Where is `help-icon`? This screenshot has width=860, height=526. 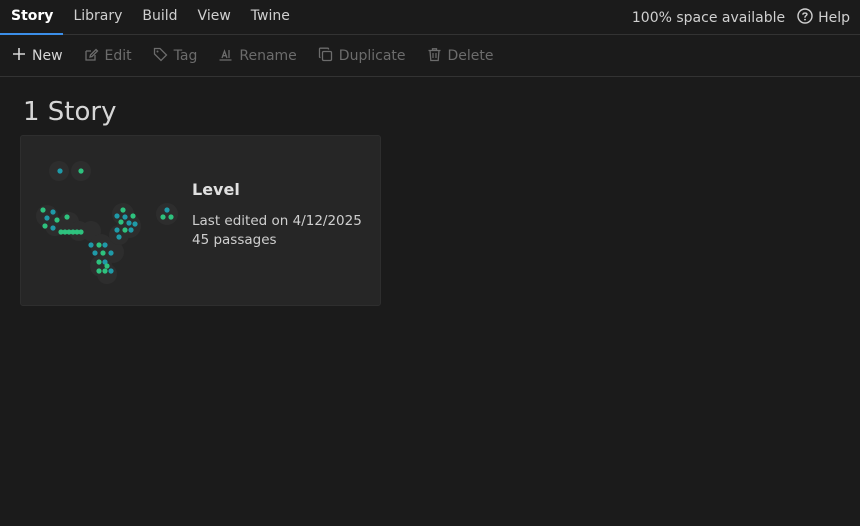
help-icon is located at coordinates (807, 17).